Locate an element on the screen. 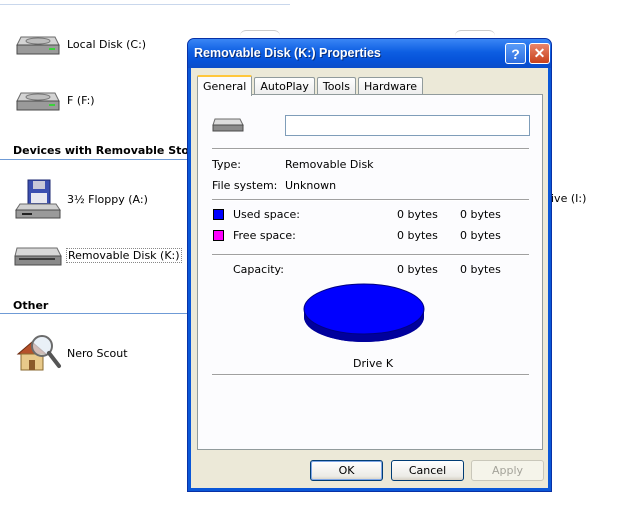 The width and height of the screenshot is (642, 505). type-value: Removable Disk is located at coordinates (329, 164).